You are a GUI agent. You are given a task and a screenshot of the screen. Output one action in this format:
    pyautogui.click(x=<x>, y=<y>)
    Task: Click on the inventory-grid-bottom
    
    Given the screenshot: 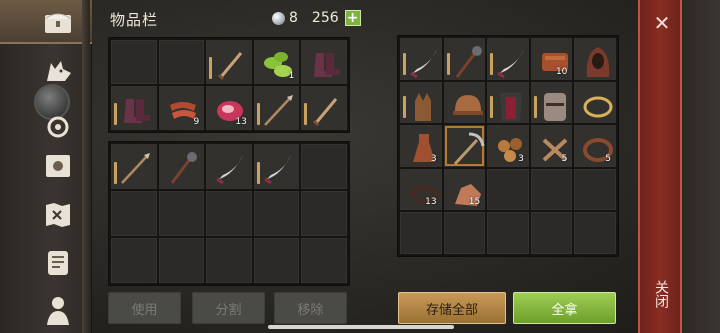 What is the action you would take?
    pyautogui.click(x=229, y=213)
    